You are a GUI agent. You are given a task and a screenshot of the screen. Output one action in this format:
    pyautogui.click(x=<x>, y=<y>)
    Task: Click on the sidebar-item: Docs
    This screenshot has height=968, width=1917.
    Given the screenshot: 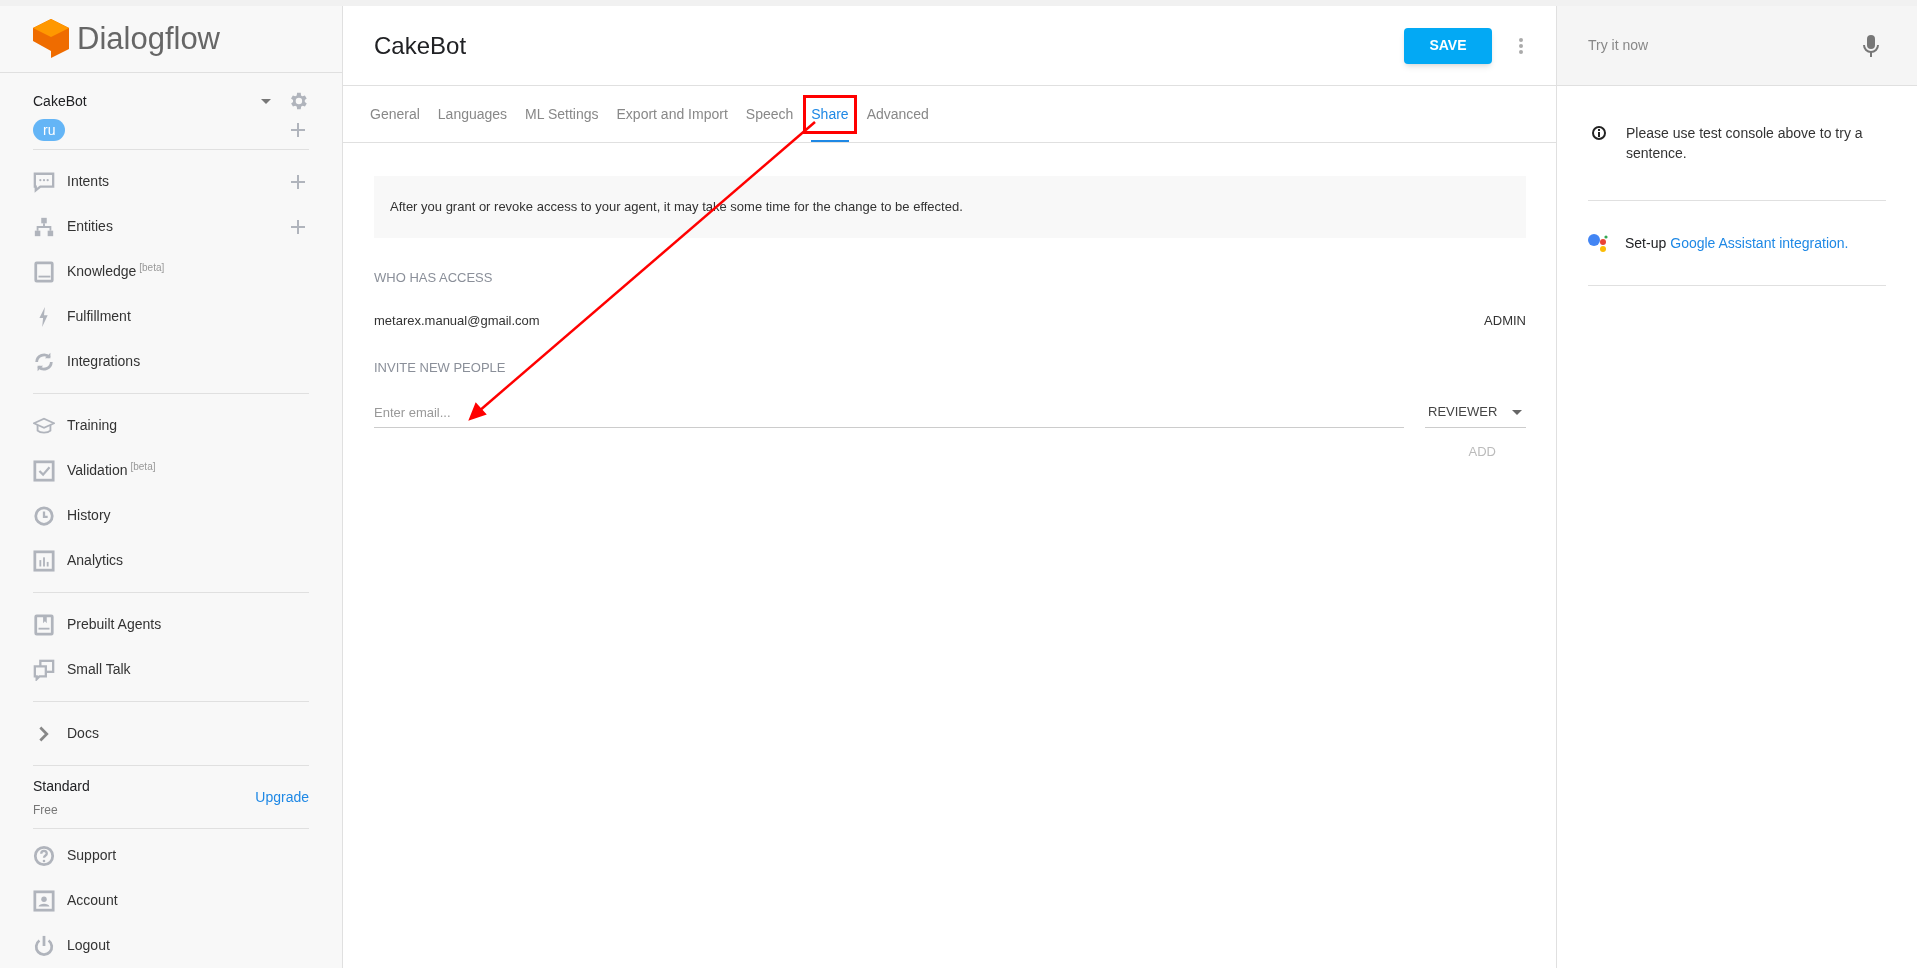 What is the action you would take?
    pyautogui.click(x=171, y=733)
    